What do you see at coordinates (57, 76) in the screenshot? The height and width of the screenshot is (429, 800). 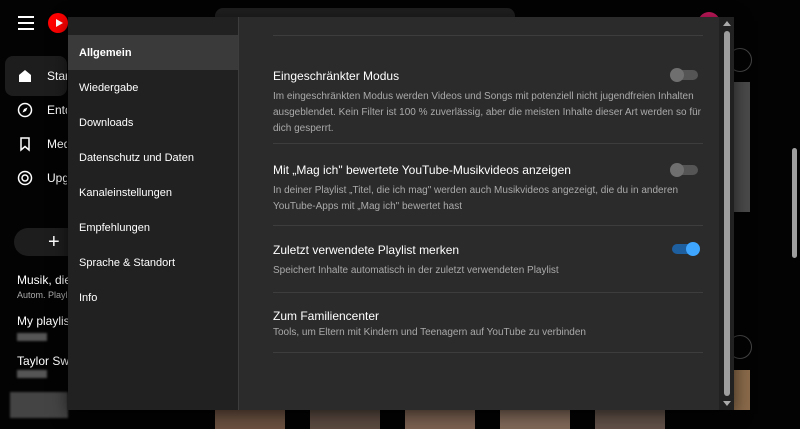 I see `sidebar-item-label: Start` at bounding box center [57, 76].